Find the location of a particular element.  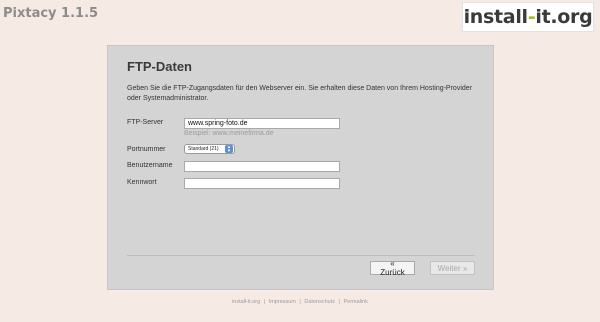

password-label: Kennwort is located at coordinates (142, 182).